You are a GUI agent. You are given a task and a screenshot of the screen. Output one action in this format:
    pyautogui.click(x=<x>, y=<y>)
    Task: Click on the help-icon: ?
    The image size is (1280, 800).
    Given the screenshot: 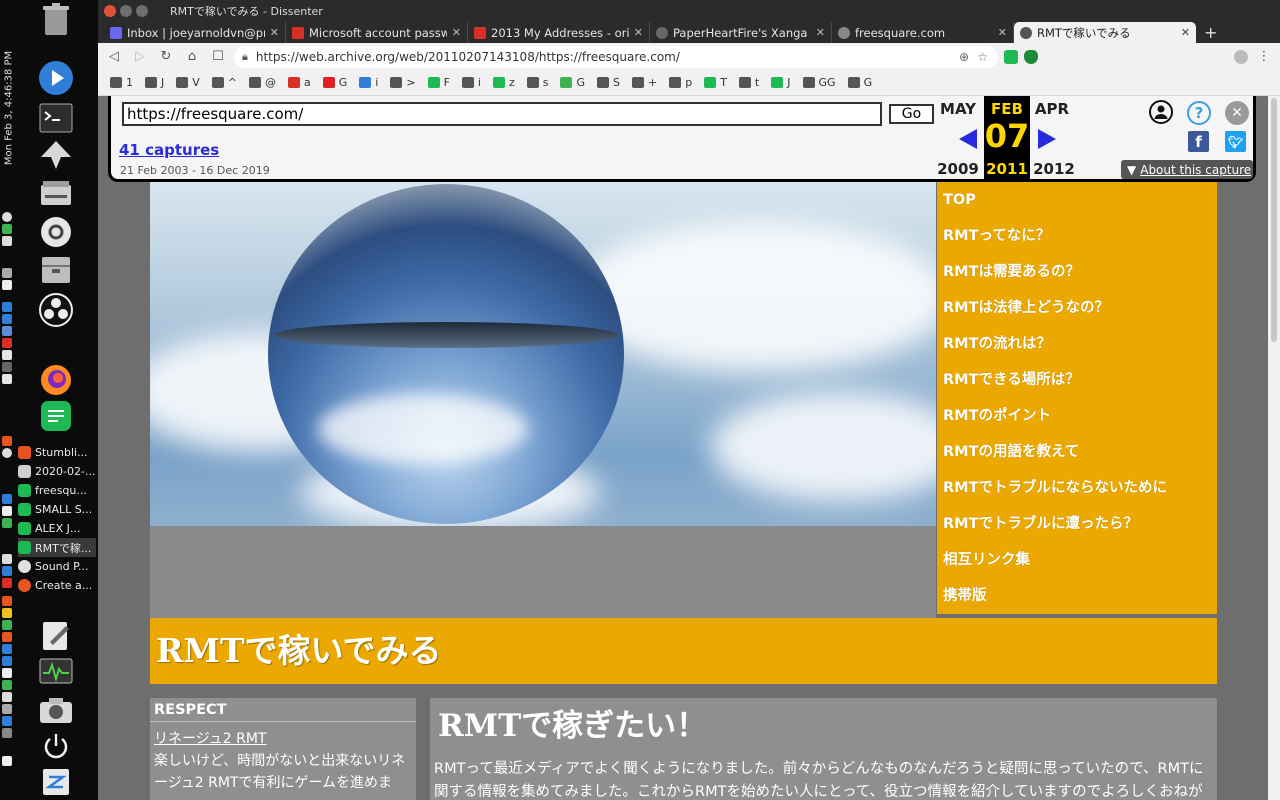 What is the action you would take?
    pyautogui.click(x=1199, y=113)
    